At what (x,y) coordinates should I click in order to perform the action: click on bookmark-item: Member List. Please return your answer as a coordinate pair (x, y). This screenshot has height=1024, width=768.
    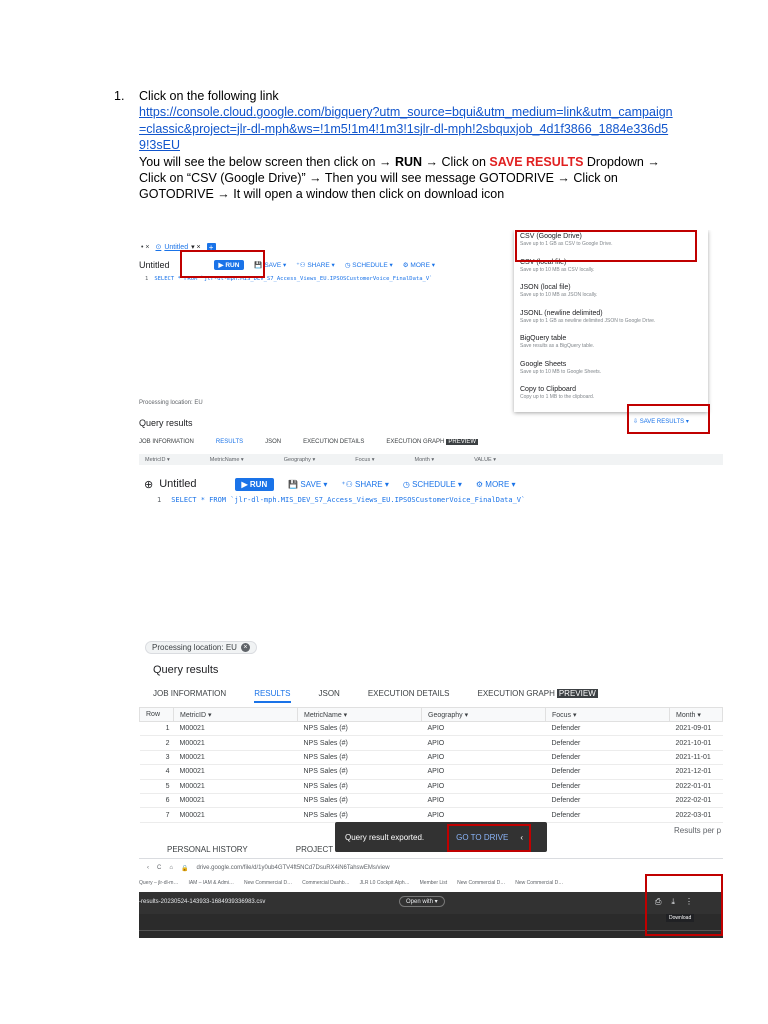
    Looking at the image, I should click on (434, 883).